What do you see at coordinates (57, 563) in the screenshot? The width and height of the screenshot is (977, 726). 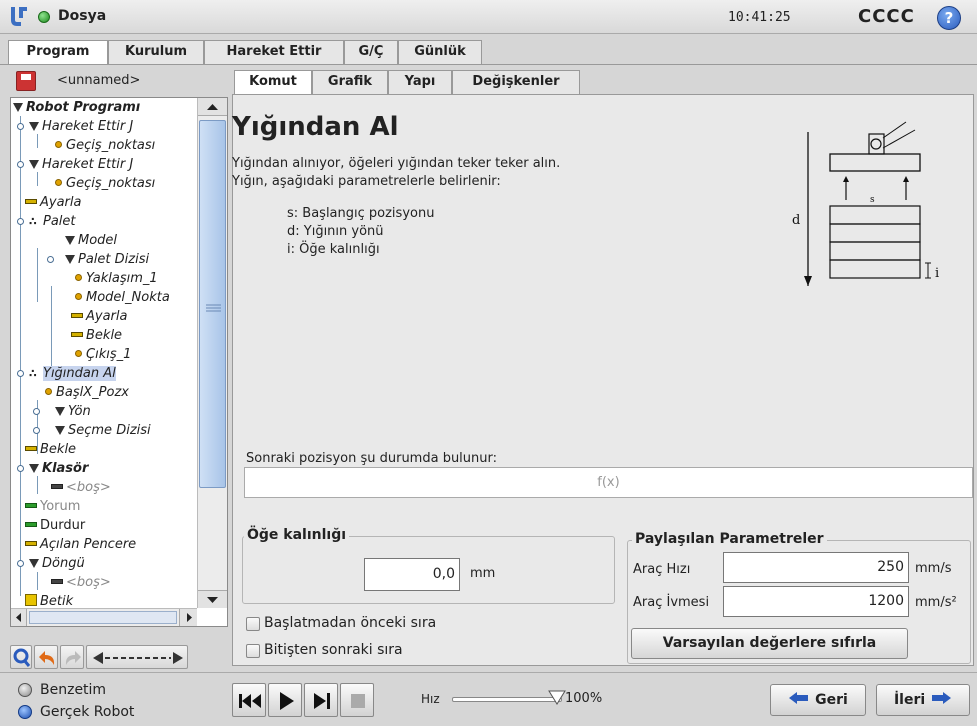 I see `tree-node: Döngü` at bounding box center [57, 563].